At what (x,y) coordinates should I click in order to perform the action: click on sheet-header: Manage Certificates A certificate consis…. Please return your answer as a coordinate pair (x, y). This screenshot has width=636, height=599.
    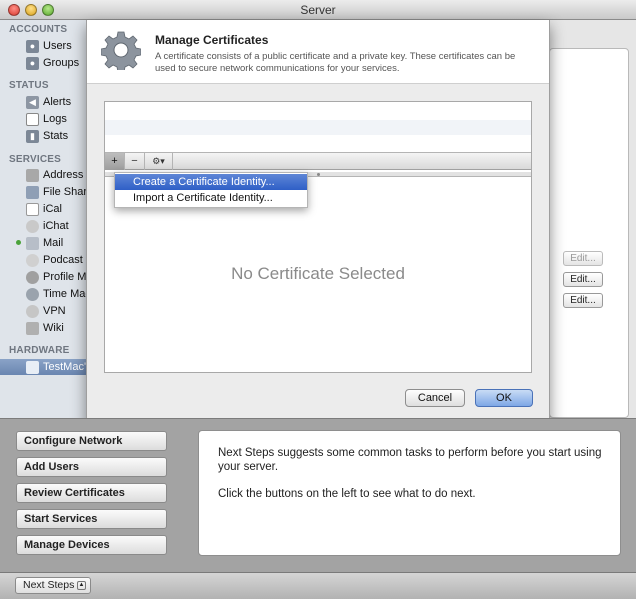
    Looking at the image, I should click on (318, 52).